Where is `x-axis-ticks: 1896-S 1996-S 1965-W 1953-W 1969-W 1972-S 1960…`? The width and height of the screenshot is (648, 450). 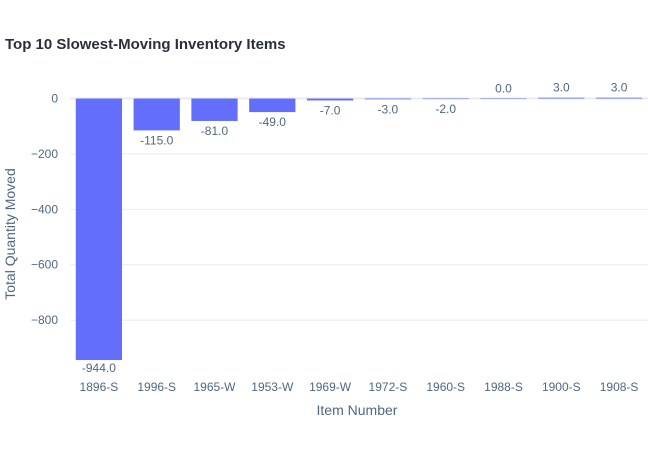
x-axis-ticks: 1896-S 1996-S 1965-W 1953-W 1969-W 1972-S 1960… is located at coordinates (359, 387).